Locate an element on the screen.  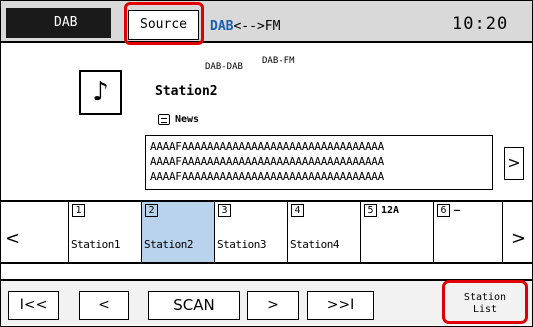
preset-next-arrow-icon: > is located at coordinates (518, 238).